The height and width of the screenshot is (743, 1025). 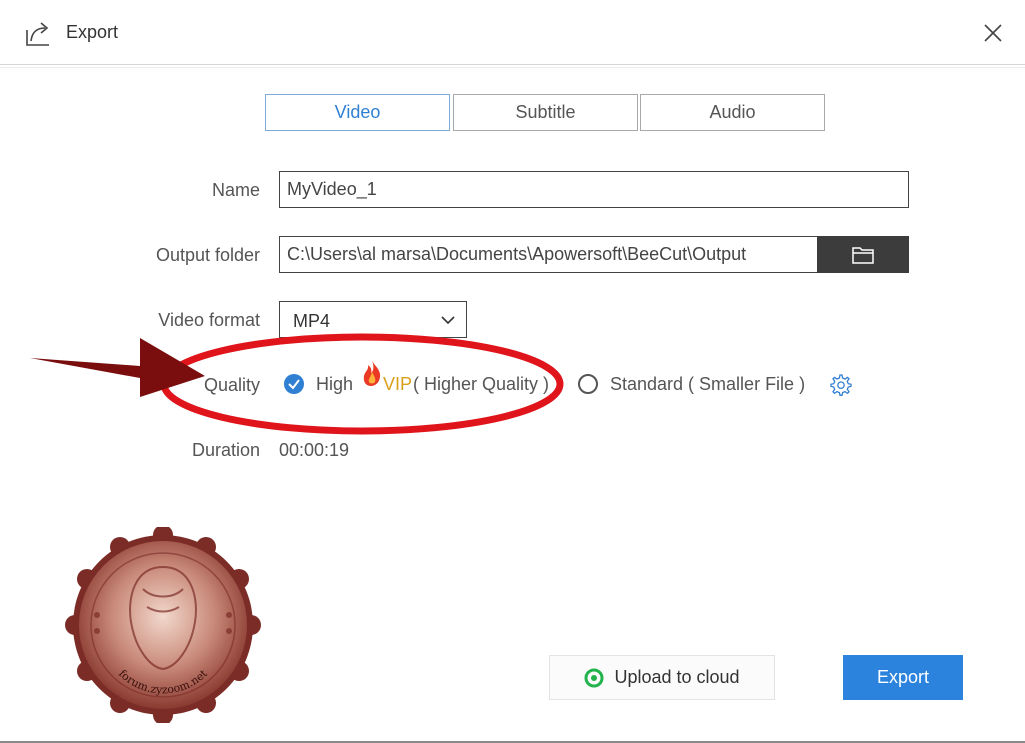 What do you see at coordinates (235, 190) in the screenshot?
I see `name-label: Name` at bounding box center [235, 190].